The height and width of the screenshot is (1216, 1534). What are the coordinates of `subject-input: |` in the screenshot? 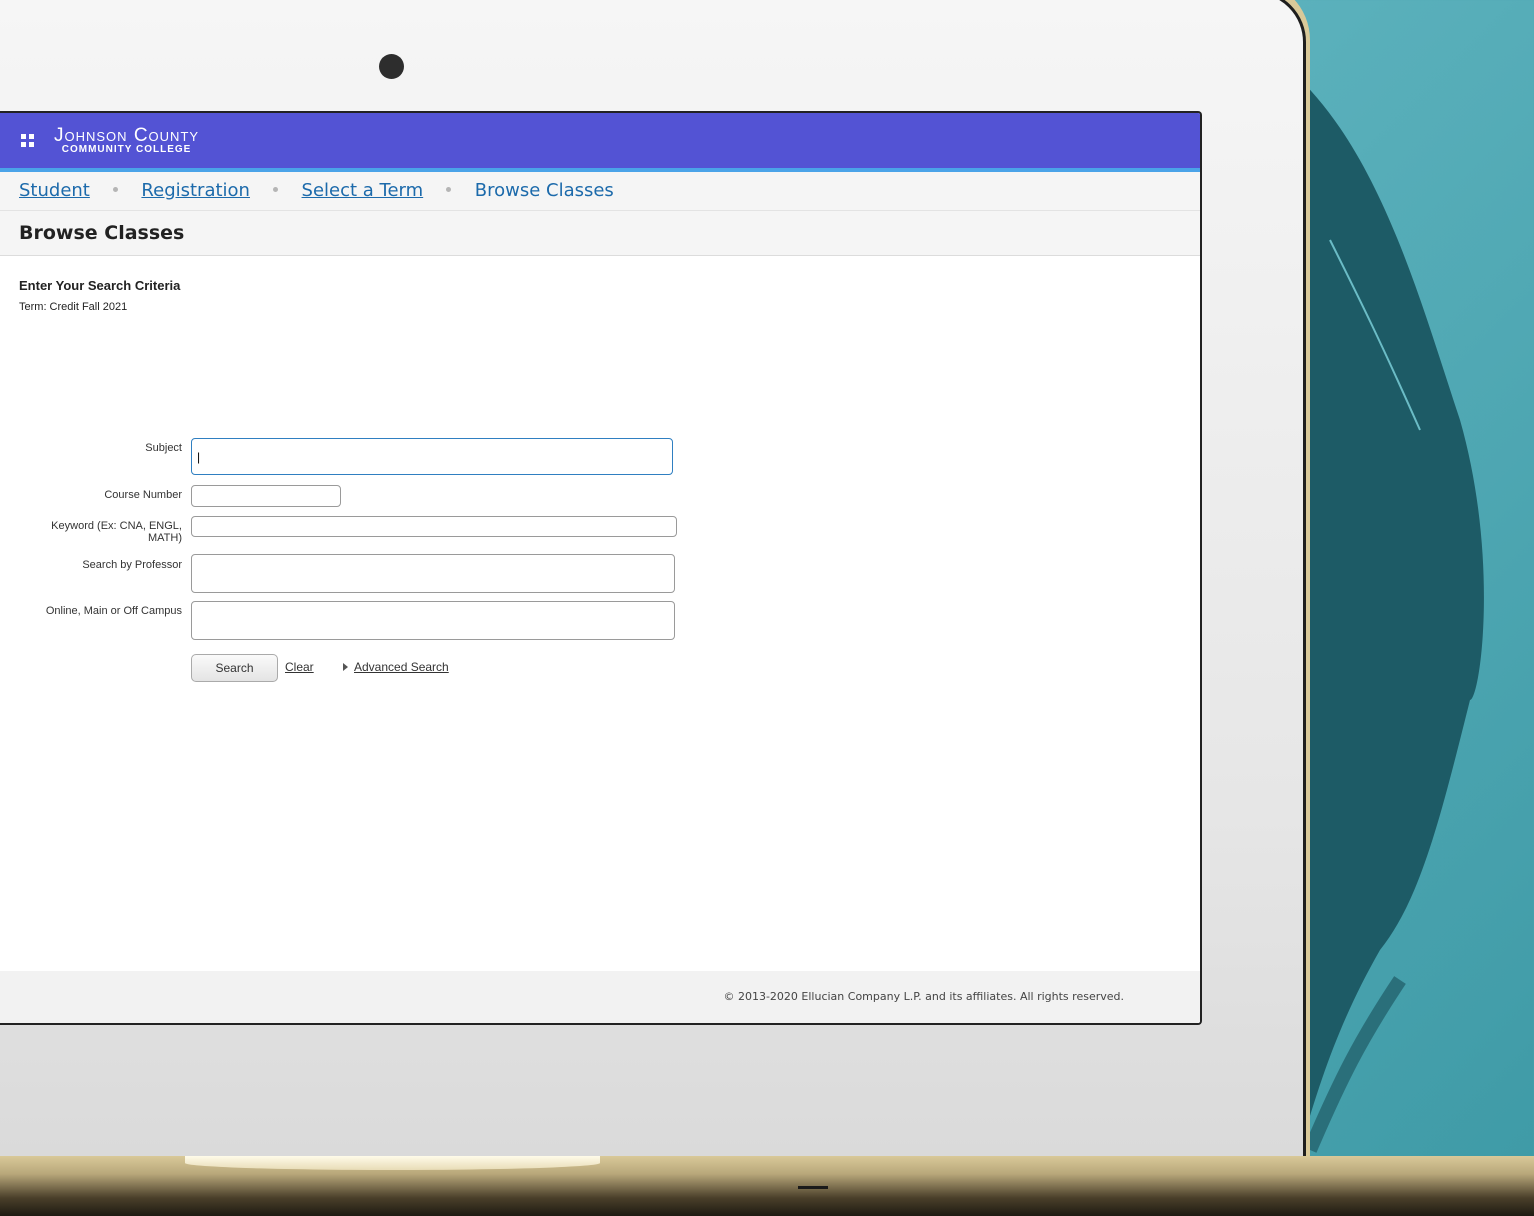 It's located at (432, 456).